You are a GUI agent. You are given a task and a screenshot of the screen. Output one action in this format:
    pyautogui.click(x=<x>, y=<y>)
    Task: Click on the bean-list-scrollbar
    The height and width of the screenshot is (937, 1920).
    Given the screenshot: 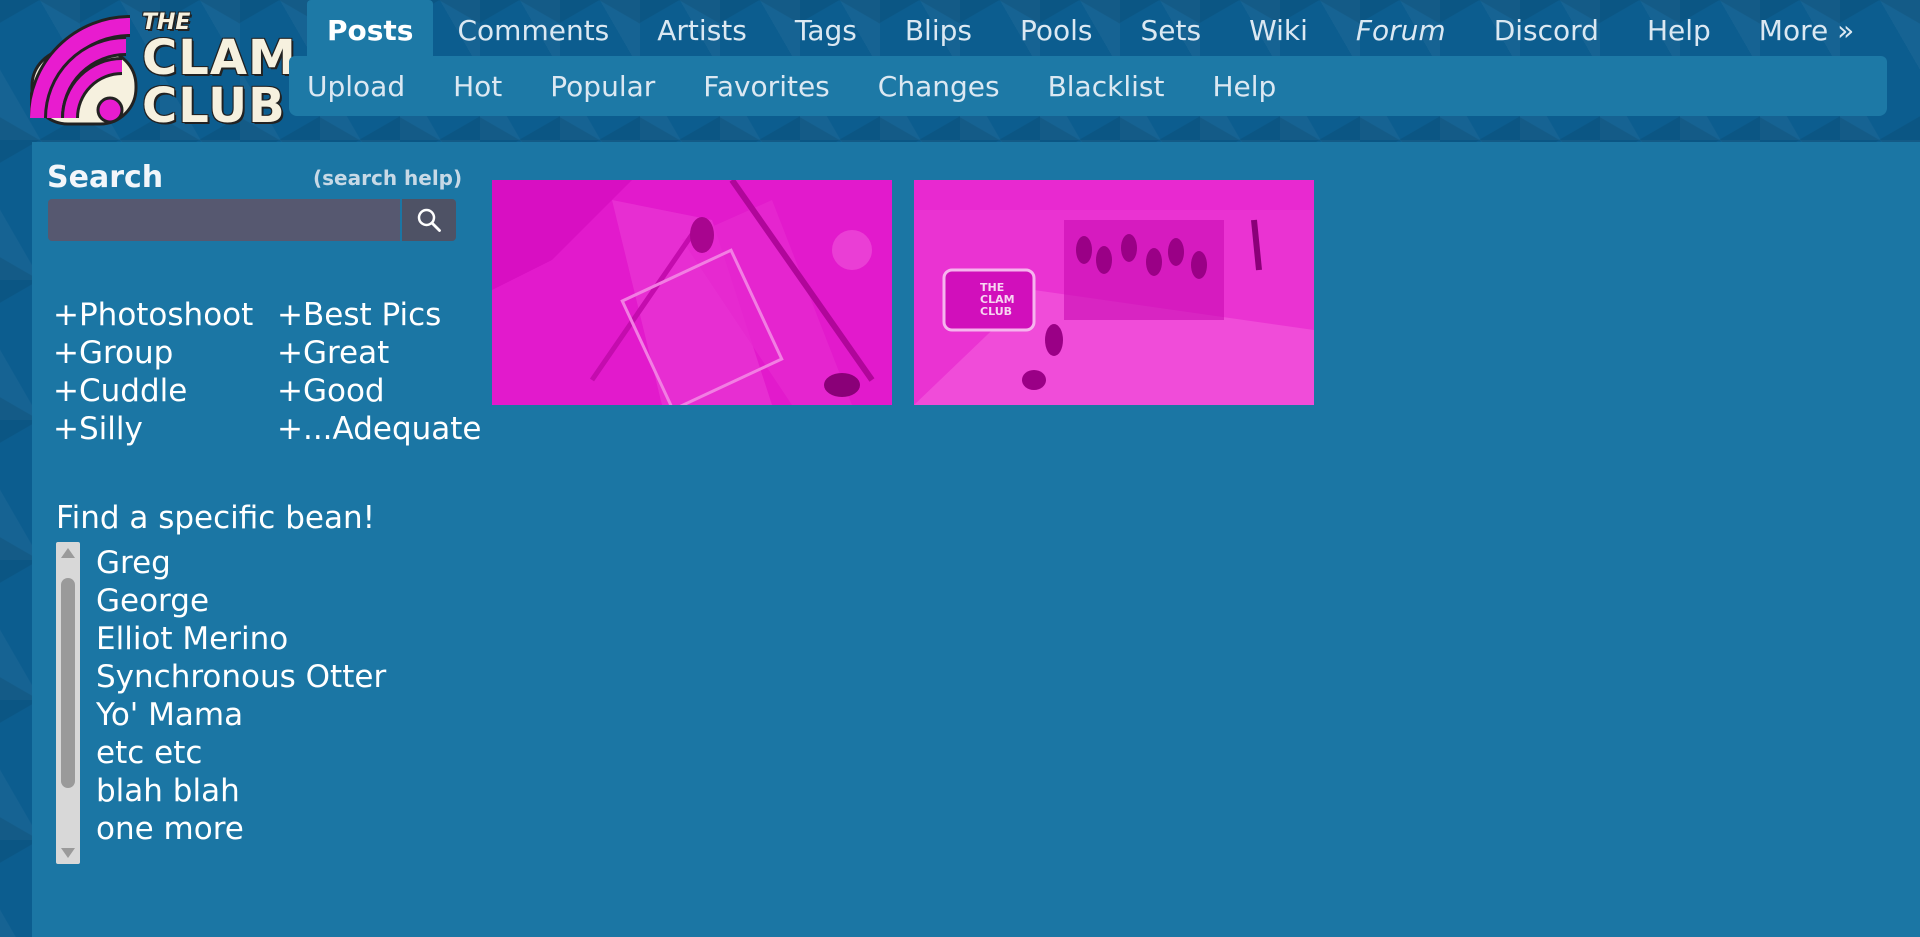 What is the action you would take?
    pyautogui.click(x=68, y=703)
    